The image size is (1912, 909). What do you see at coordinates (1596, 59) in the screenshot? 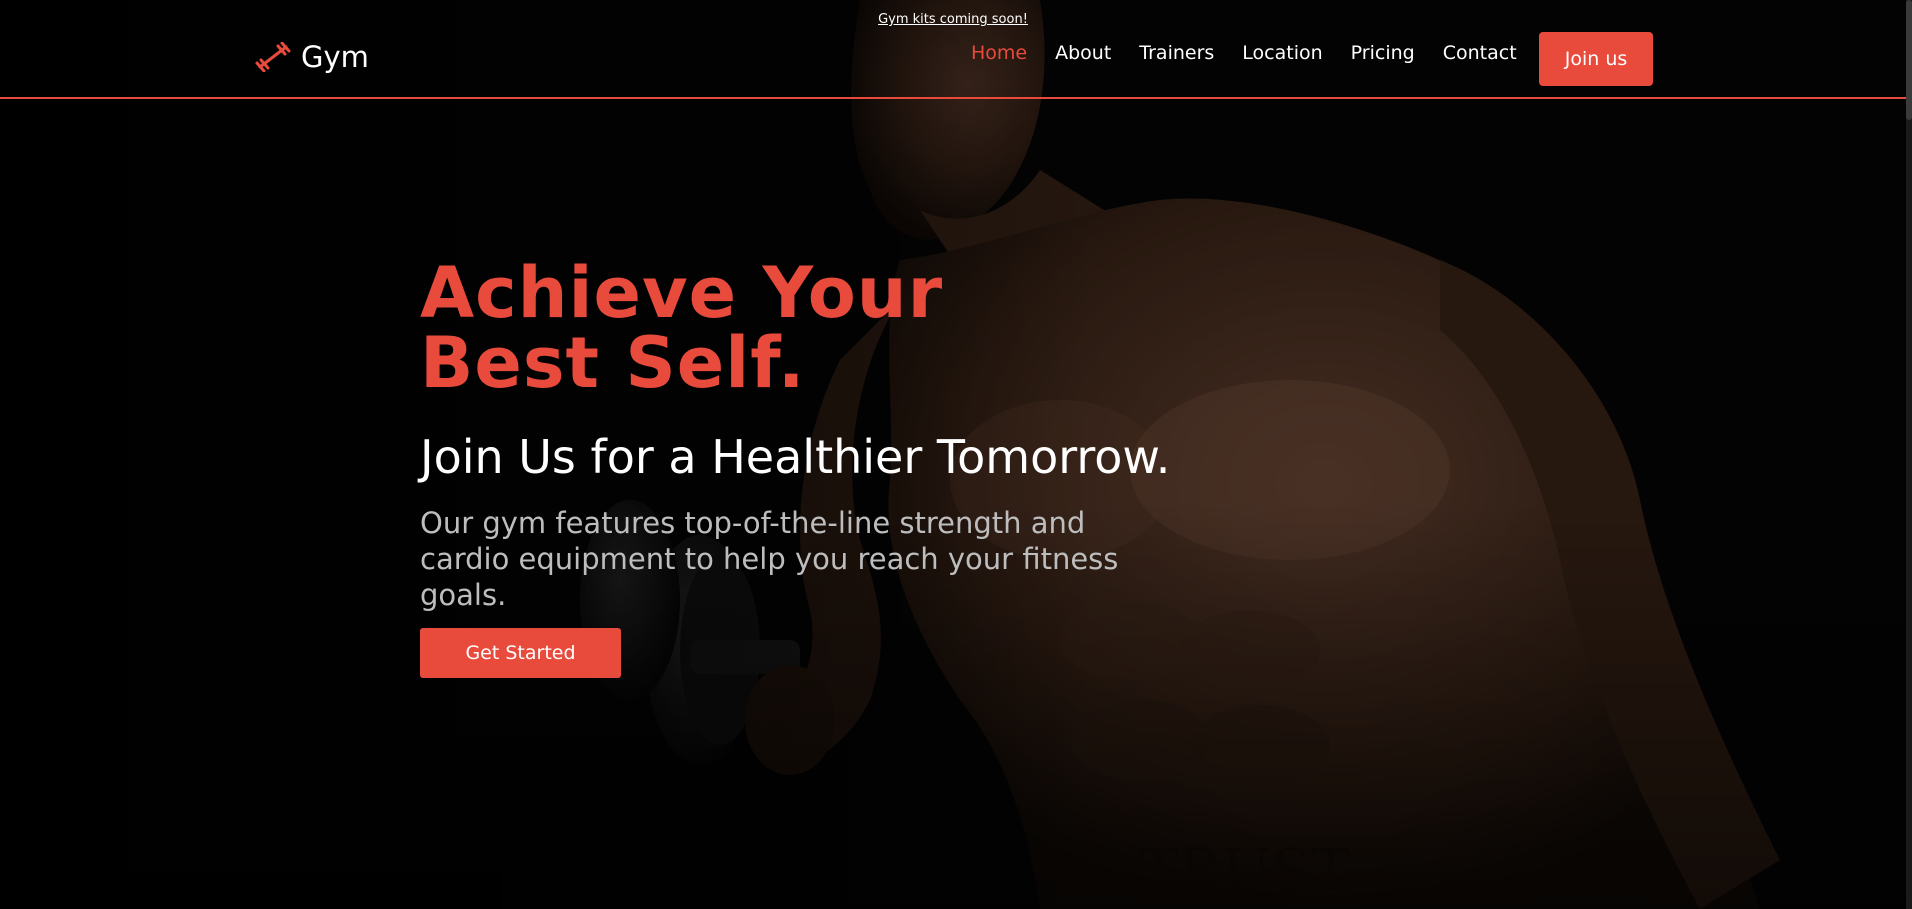
I see `join-us-button: Join us` at bounding box center [1596, 59].